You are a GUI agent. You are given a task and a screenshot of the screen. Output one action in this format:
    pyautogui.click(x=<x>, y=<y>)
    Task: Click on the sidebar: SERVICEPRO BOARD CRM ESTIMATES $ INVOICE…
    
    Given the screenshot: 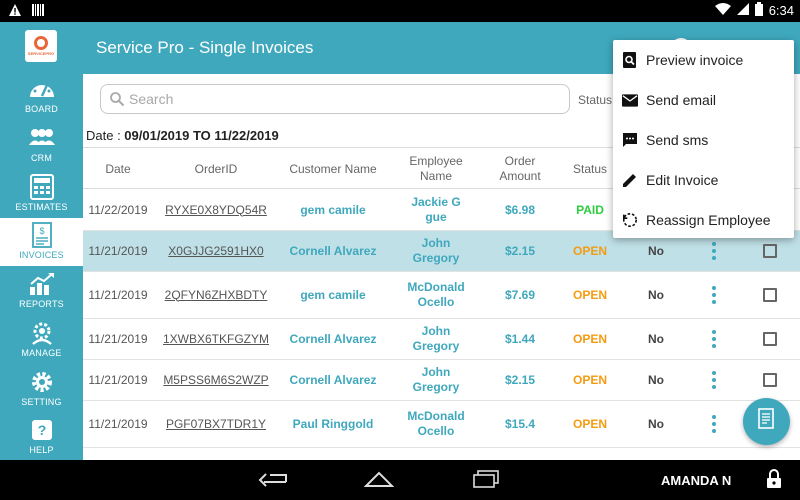 What is the action you would take?
    pyautogui.click(x=41, y=241)
    